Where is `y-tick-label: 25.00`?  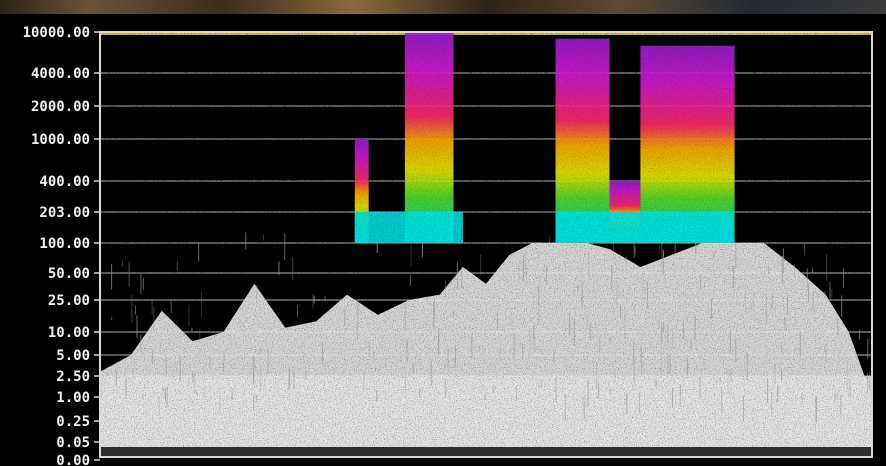
y-tick-label: 25.00 is located at coordinates (69, 301).